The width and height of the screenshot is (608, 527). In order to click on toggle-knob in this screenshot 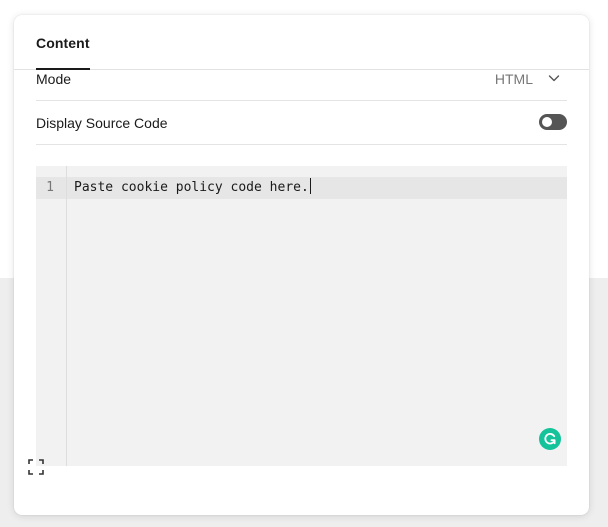, I will do `click(547, 122)`.